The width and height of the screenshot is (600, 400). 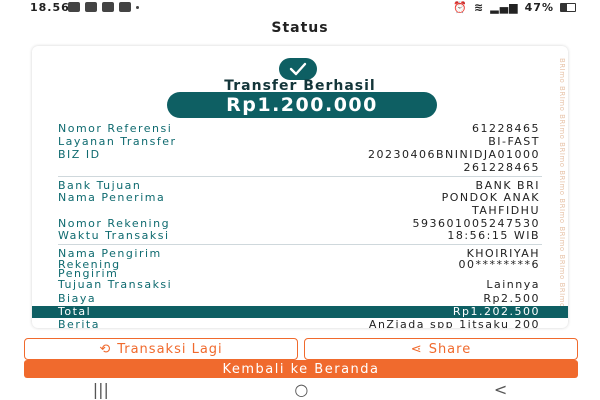 What do you see at coordinates (454, 323) in the screenshot?
I see `detail-value: AnZiada spp 1jtsaku 200` at bounding box center [454, 323].